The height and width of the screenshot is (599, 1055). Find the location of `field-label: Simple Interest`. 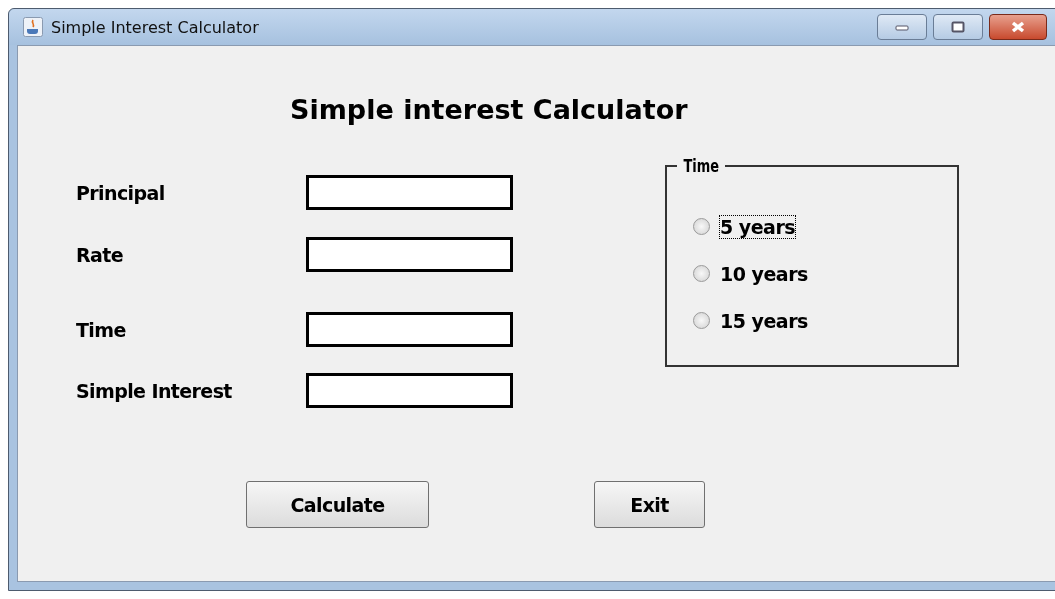

field-label: Simple Interest is located at coordinates (154, 390).